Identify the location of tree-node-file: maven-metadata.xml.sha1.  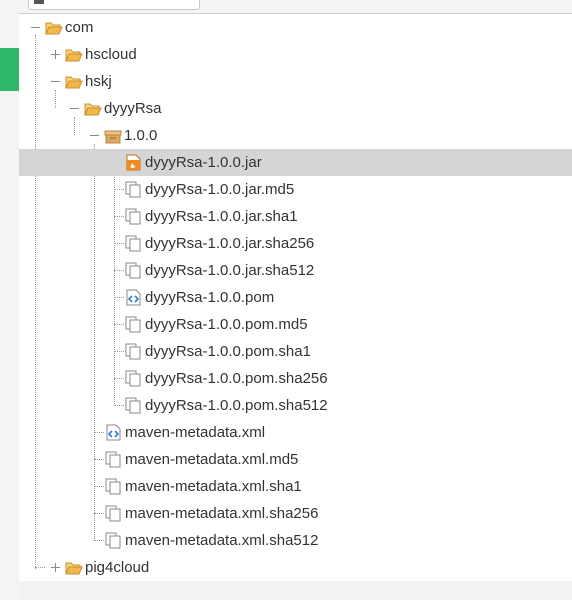
(295, 486).